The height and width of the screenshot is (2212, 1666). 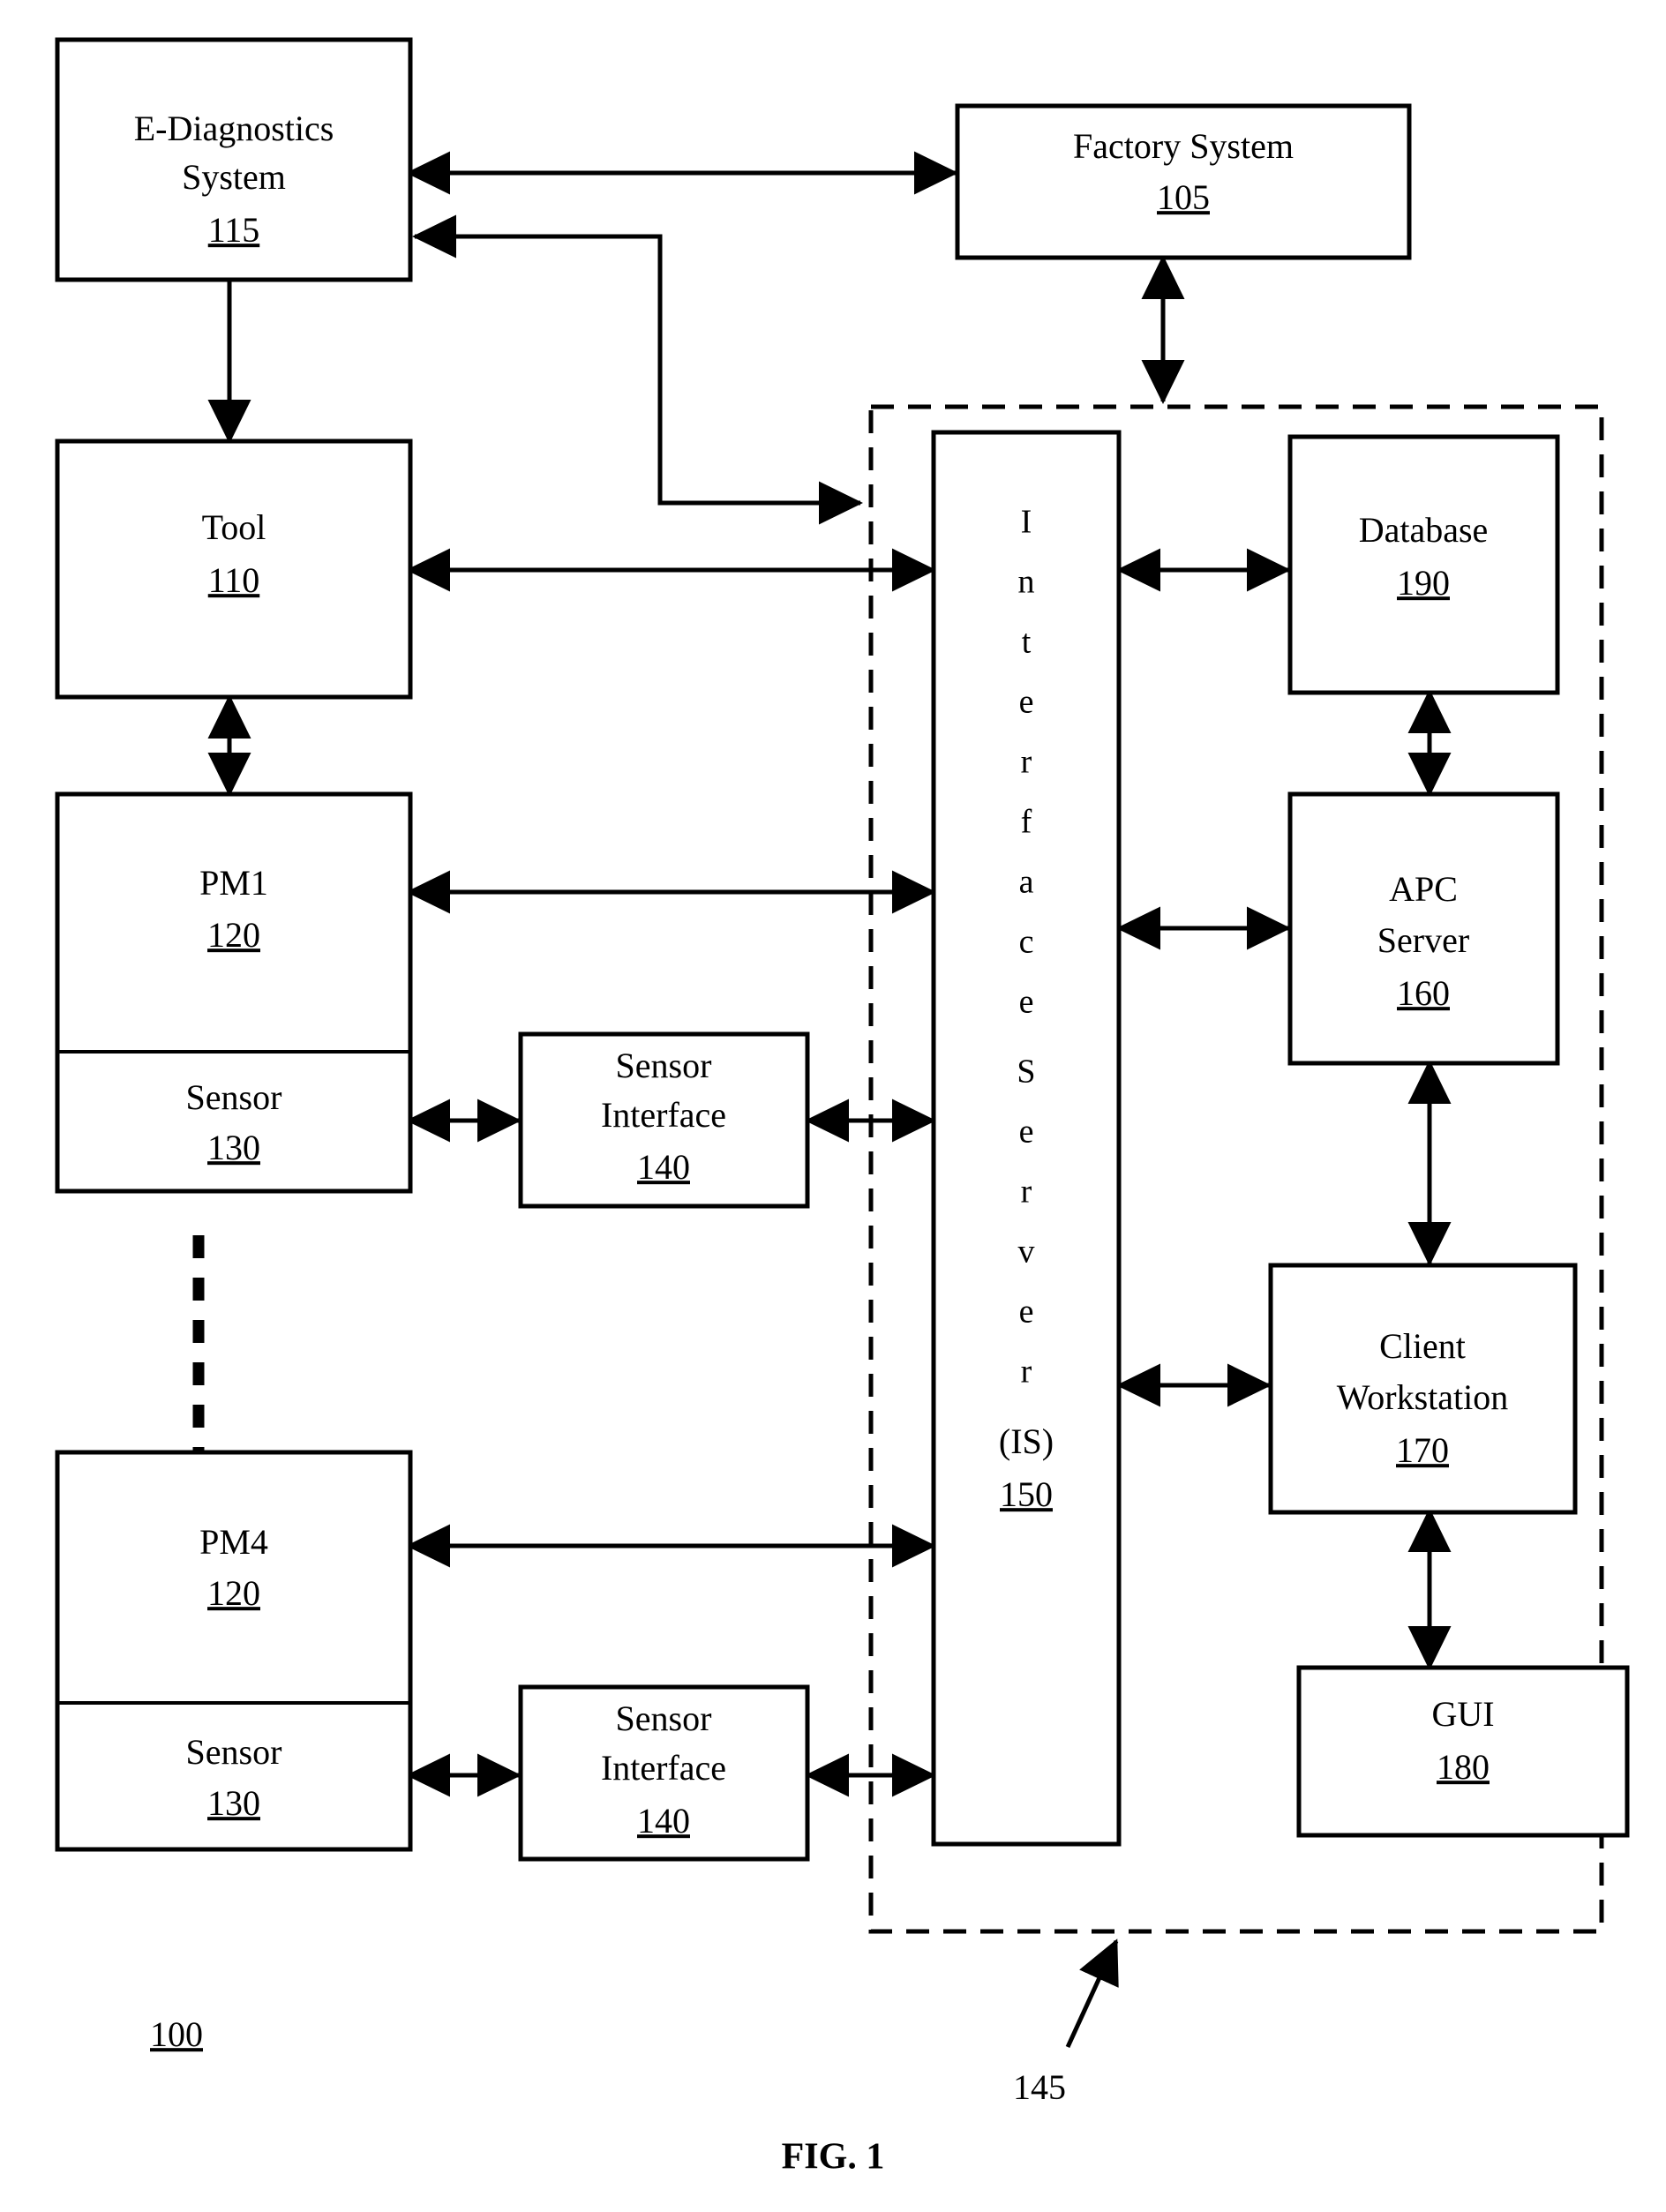 I want to click on block-label-line1: Client, so click(x=1422, y=1346).